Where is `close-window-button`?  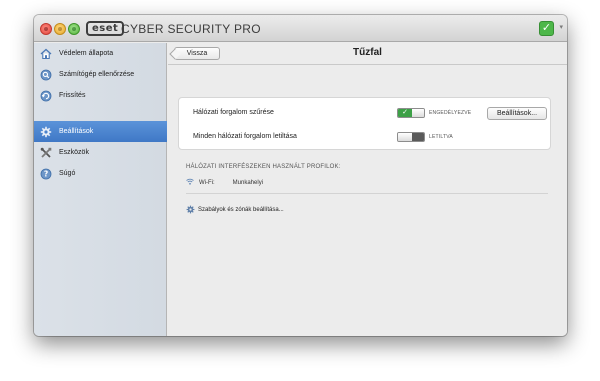 close-window-button is located at coordinates (46, 29).